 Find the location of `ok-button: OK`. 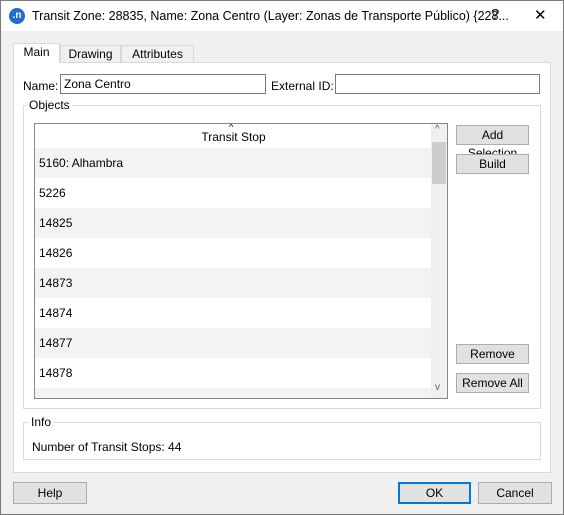

ok-button: OK is located at coordinates (434, 493).